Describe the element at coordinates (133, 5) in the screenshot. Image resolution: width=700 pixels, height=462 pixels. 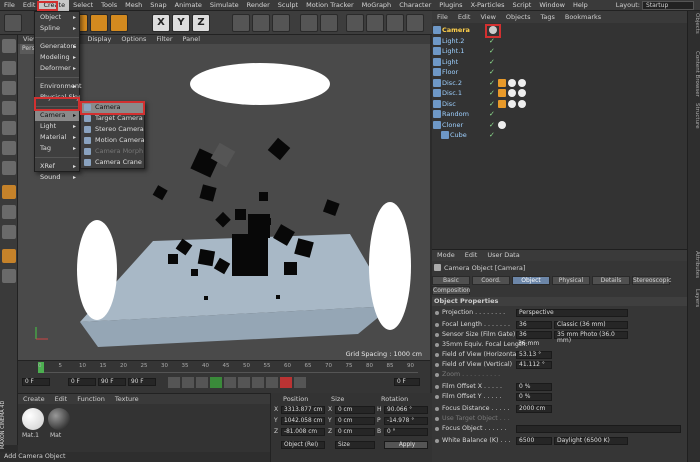
I see `menu-mesh: Mesh` at that location.